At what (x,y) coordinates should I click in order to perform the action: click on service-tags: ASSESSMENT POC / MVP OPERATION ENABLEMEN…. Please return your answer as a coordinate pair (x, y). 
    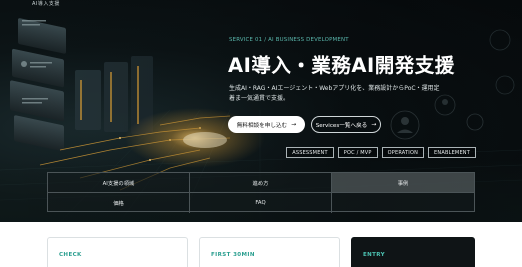
    Looking at the image, I should click on (381, 152).